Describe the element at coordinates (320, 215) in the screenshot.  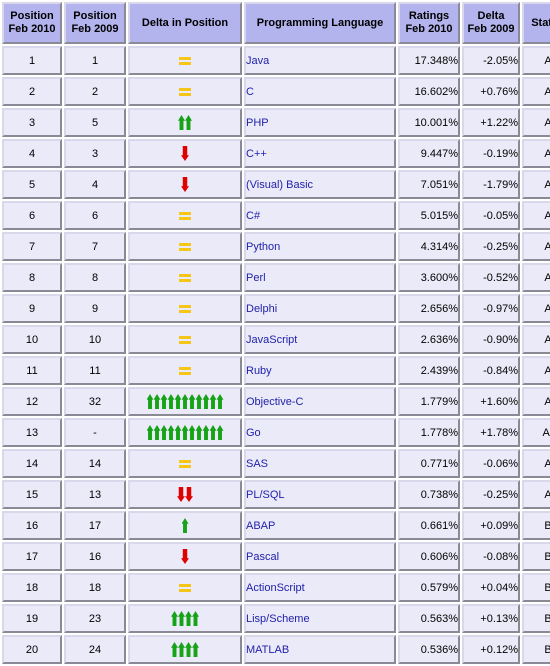
I see `cell-programming-language: C#` at that location.